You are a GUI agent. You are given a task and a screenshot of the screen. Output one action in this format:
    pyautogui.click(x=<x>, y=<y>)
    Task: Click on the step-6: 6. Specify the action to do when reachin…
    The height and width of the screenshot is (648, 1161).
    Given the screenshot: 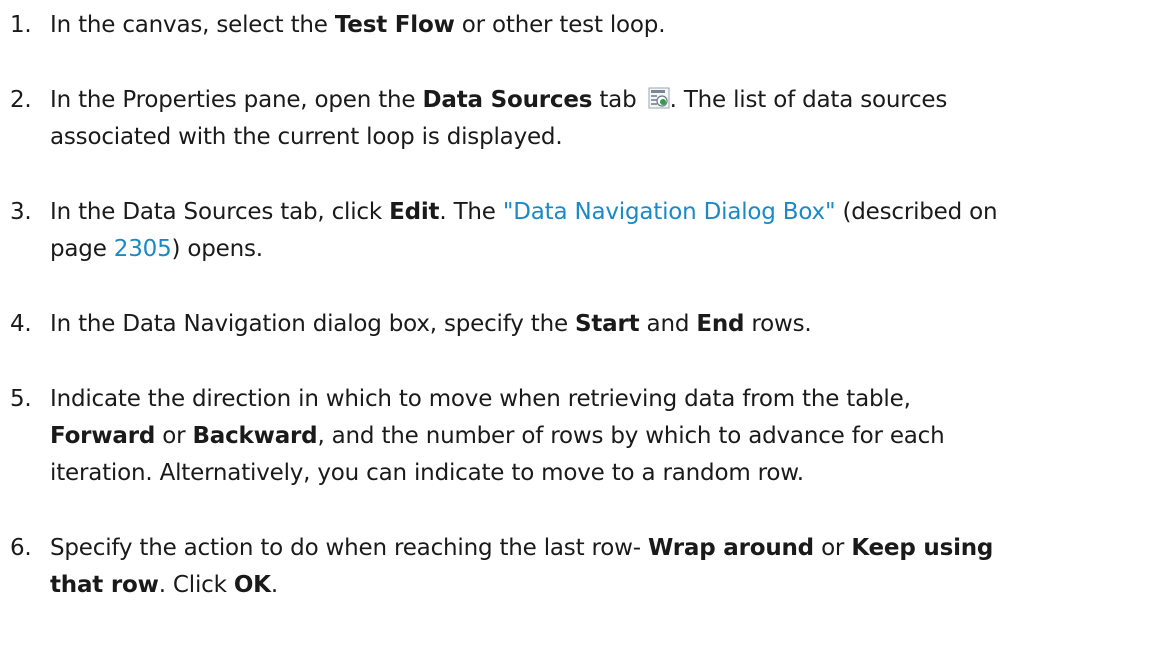 What is the action you would take?
    pyautogui.click(x=575, y=567)
    